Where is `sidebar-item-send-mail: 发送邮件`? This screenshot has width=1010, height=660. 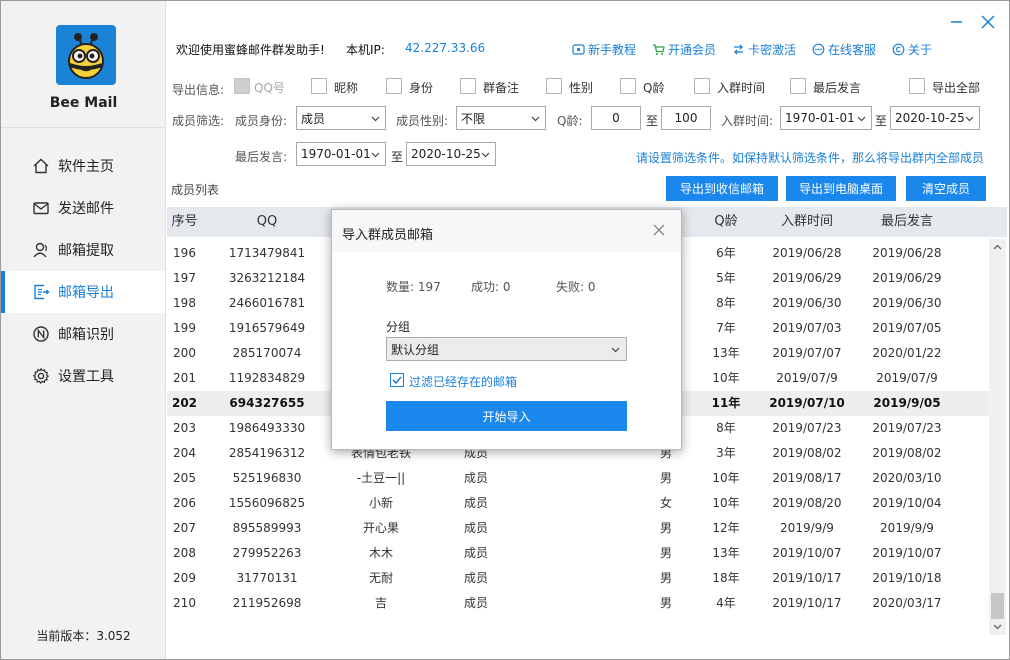
sidebar-item-send-mail: 发送邮件 is located at coordinates (83, 208).